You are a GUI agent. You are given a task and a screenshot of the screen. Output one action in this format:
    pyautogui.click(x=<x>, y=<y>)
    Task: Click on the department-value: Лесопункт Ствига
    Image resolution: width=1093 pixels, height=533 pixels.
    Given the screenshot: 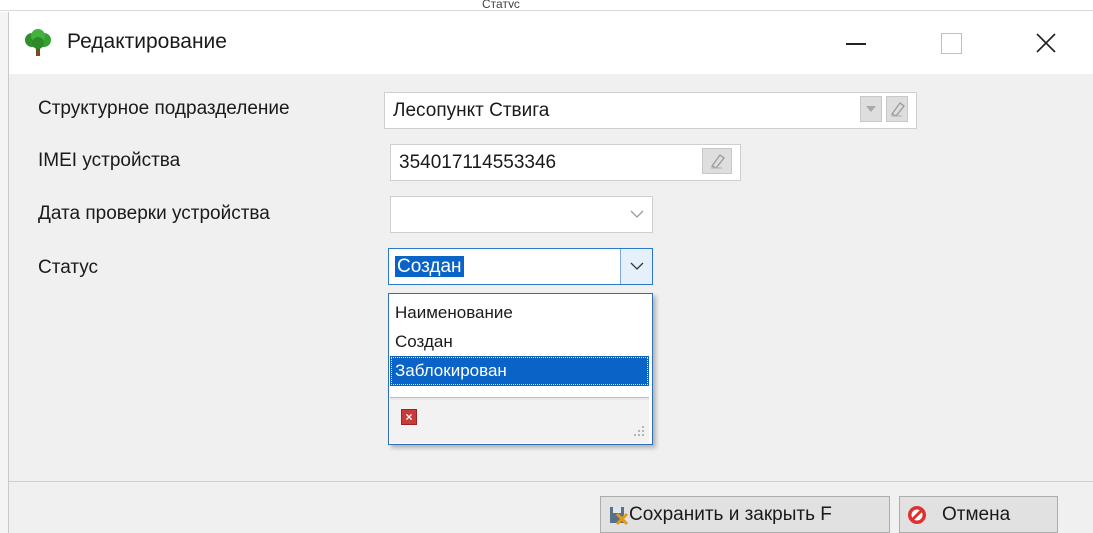 What is the action you would take?
    pyautogui.click(x=471, y=110)
    